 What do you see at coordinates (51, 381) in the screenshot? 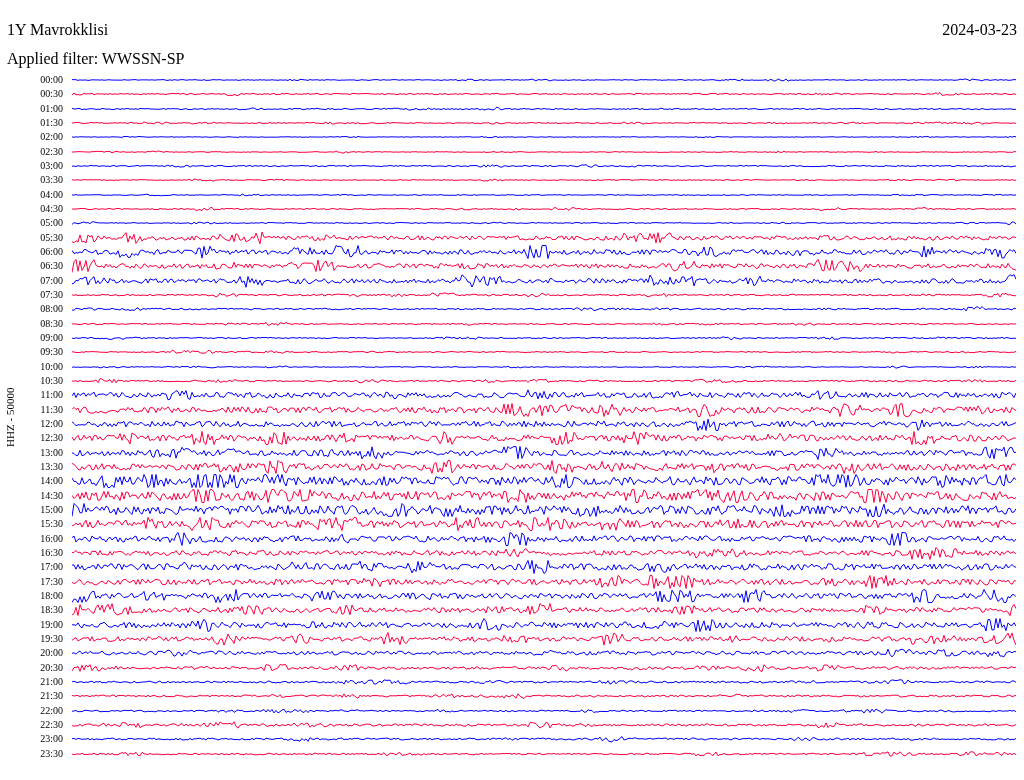
I see `time-label: 10:30` at bounding box center [51, 381].